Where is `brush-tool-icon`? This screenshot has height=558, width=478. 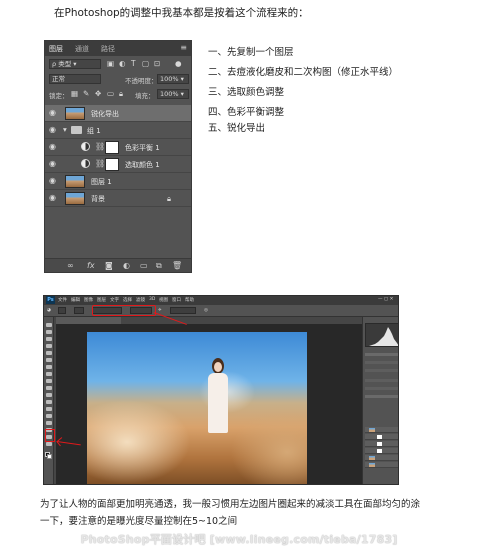 brush-tool-icon is located at coordinates (49, 374).